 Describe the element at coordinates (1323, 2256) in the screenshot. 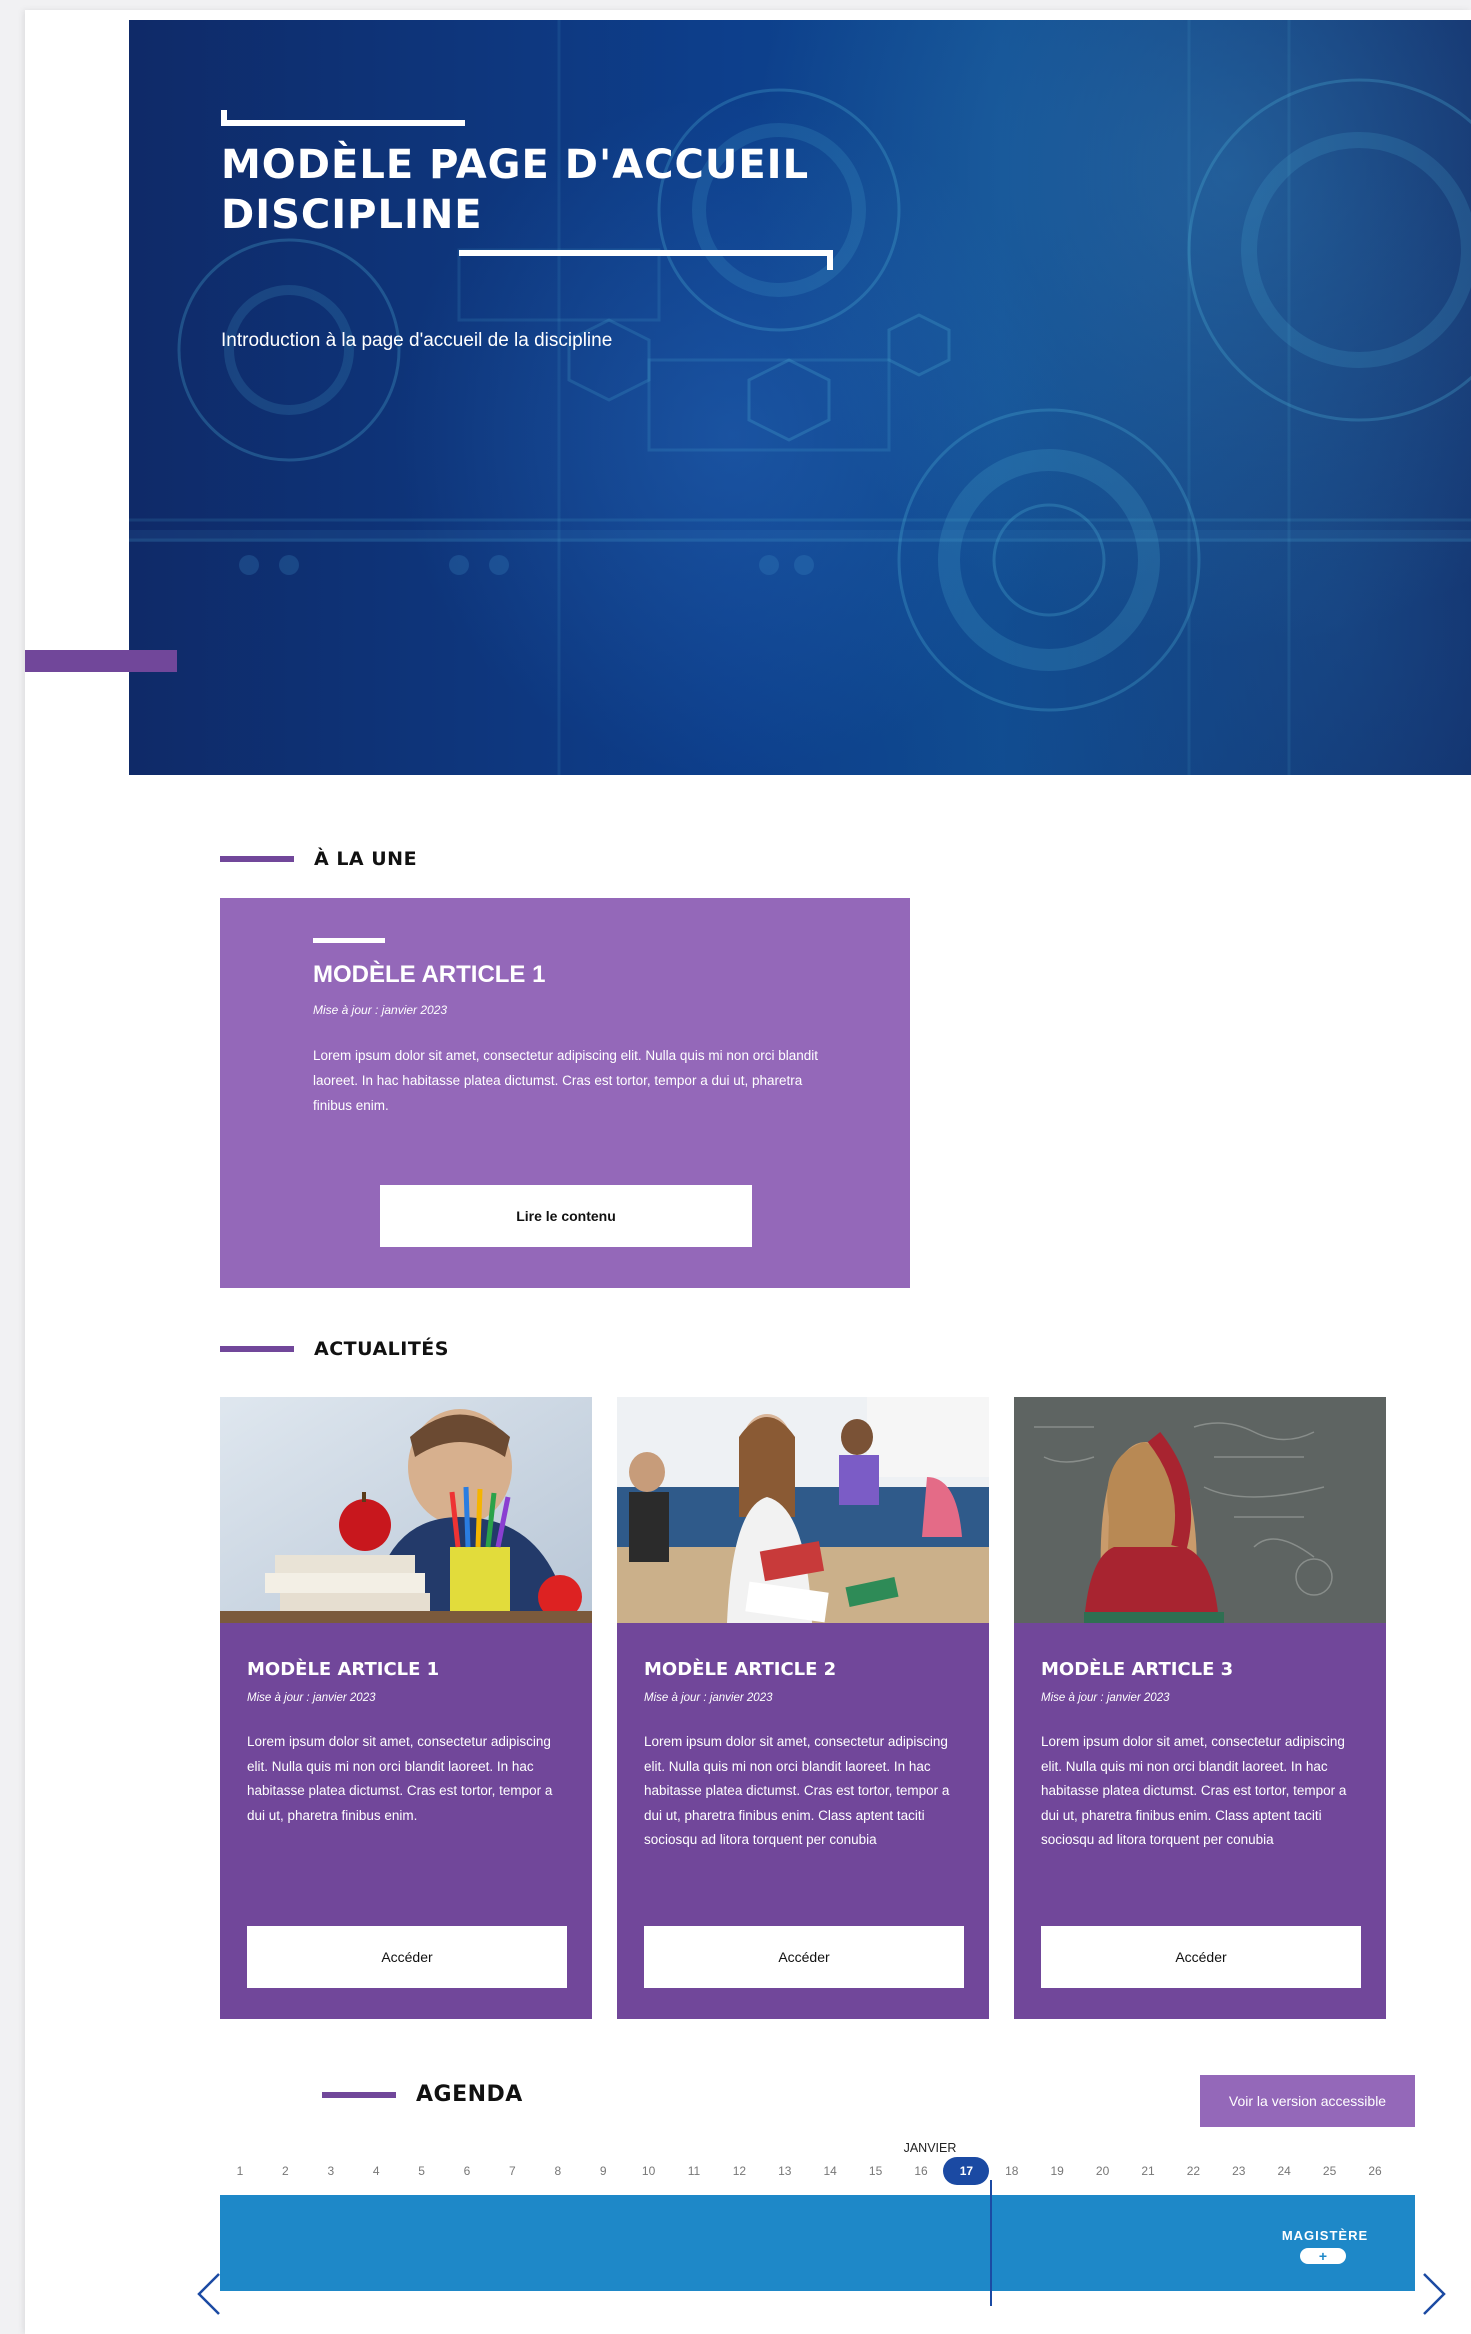

I see `agenda-event-expand-button: +` at that location.